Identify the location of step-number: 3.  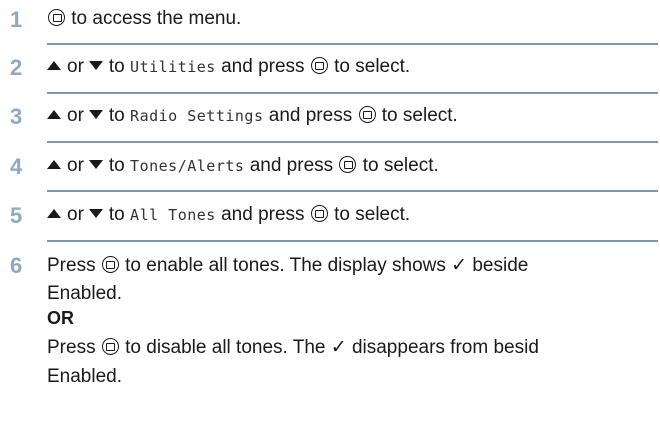
(16, 116).